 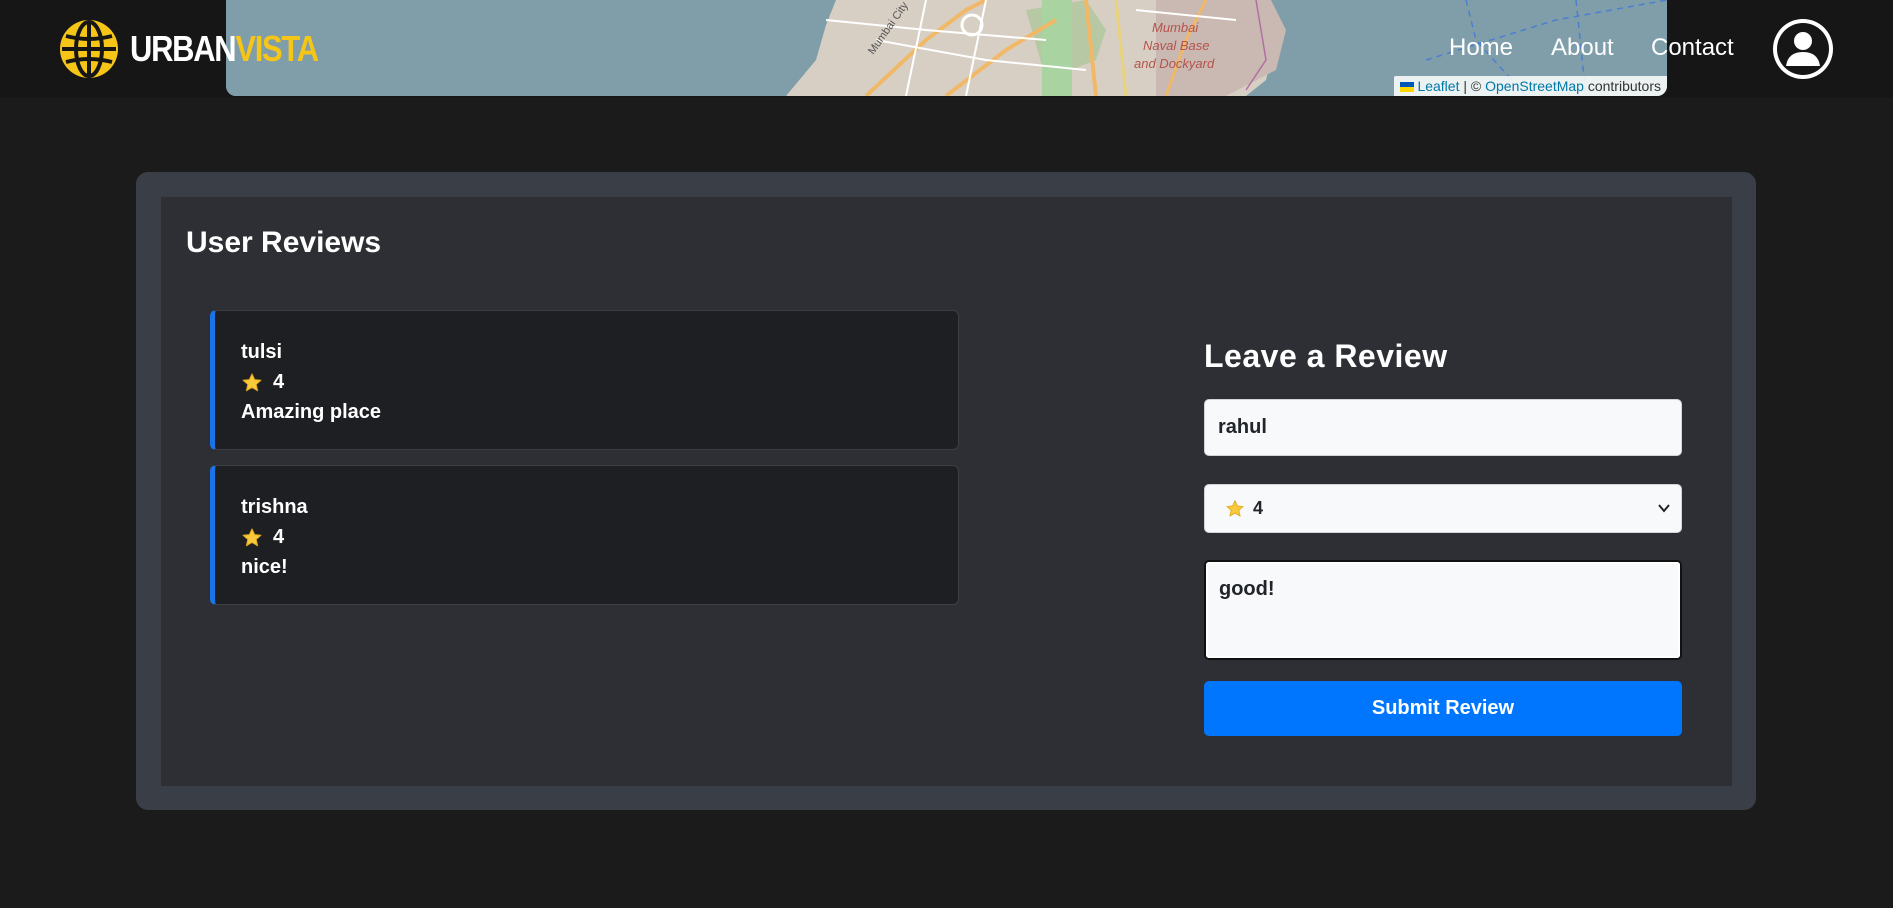 I want to click on attribution-suffix: contributors, so click(x=1622, y=86).